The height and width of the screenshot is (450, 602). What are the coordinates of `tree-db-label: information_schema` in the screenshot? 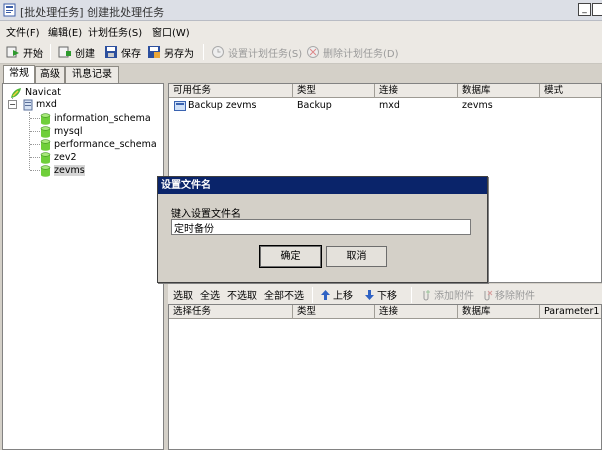 It's located at (102, 118).